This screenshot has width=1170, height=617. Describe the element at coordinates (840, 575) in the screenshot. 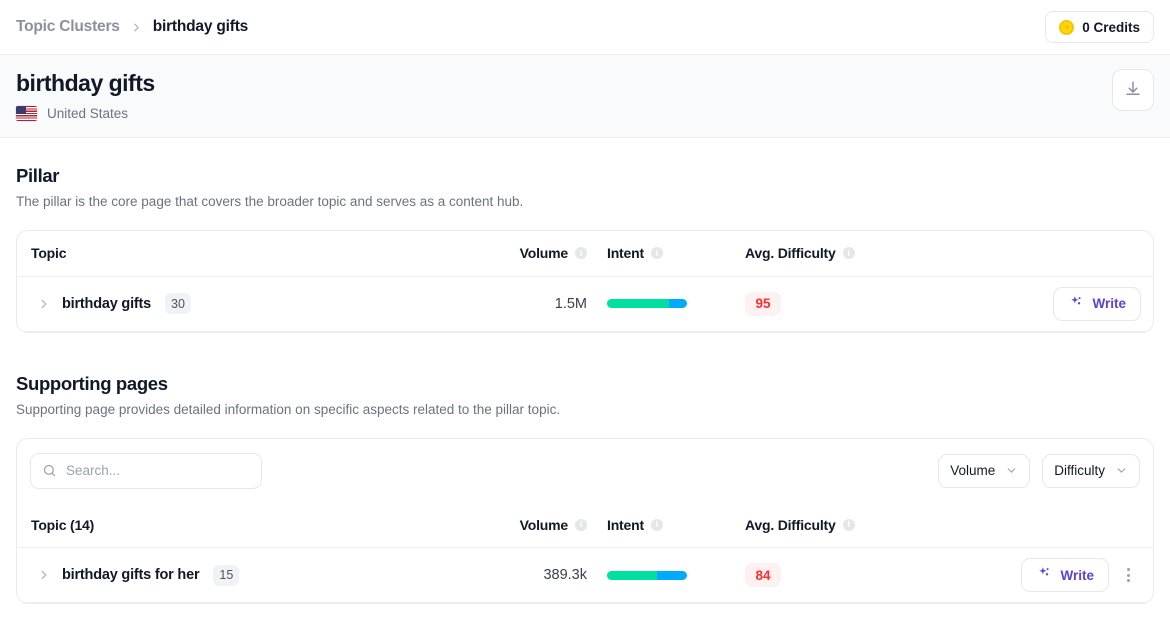

I see `cell-difficulty: 84` at that location.